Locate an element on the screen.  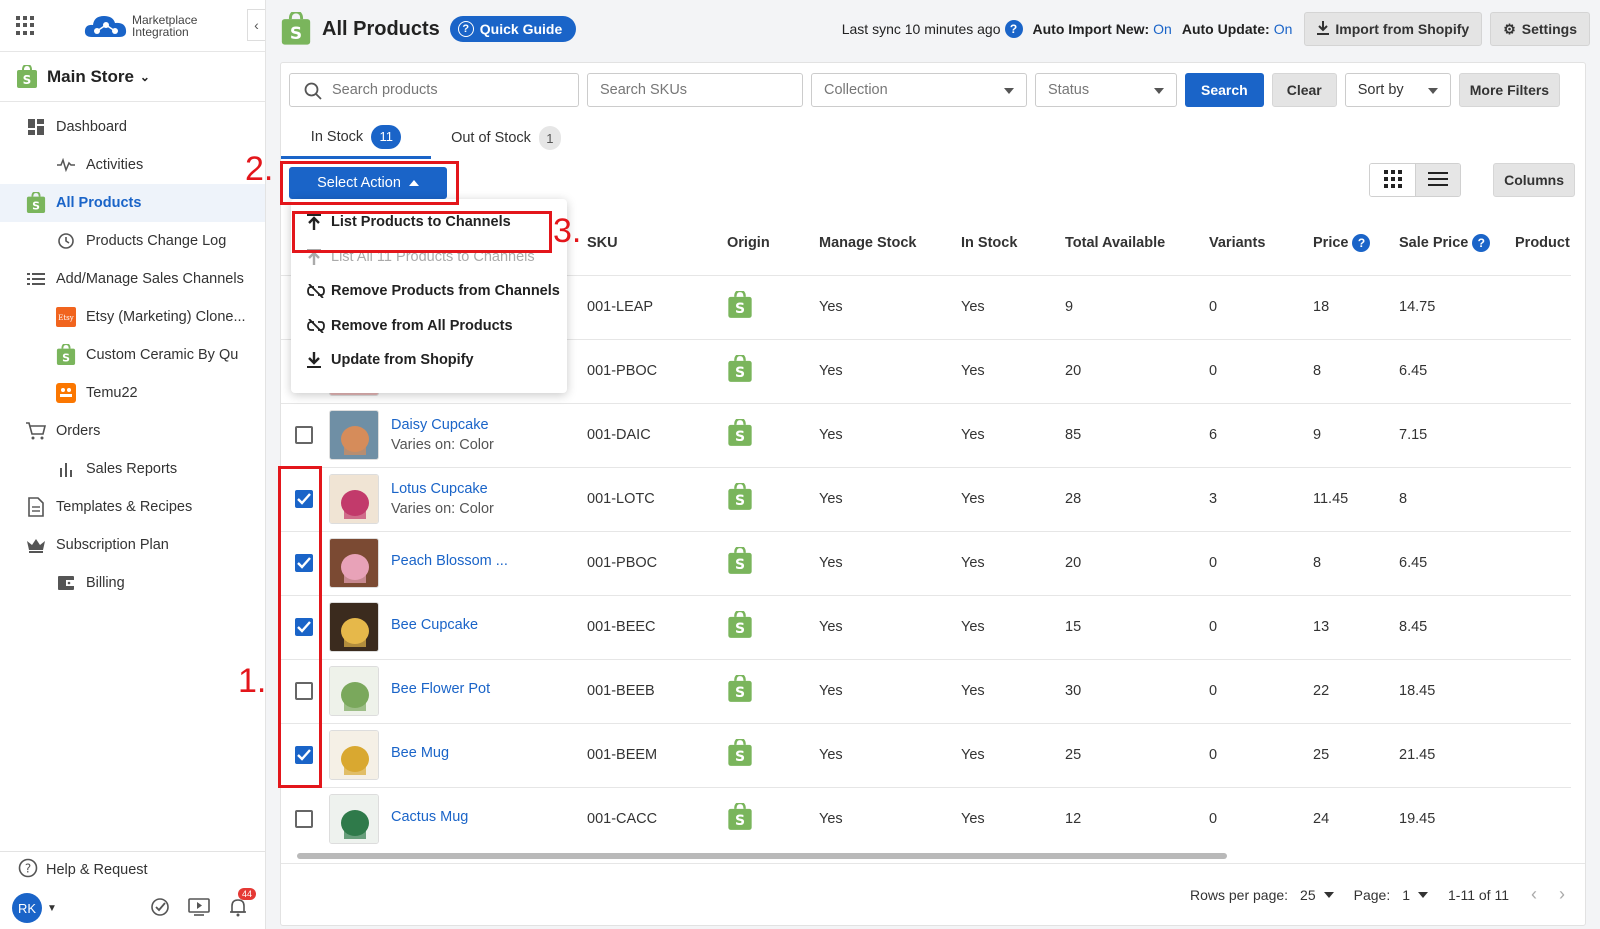
quick-guide-button: ? Quick Guide is located at coordinates (513, 29).